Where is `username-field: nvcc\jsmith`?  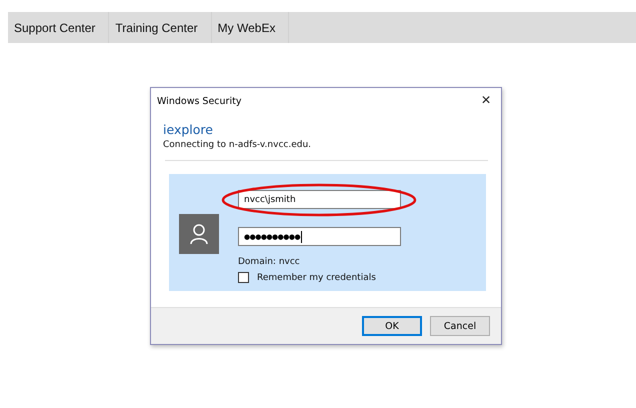 username-field: nvcc\jsmith is located at coordinates (319, 199).